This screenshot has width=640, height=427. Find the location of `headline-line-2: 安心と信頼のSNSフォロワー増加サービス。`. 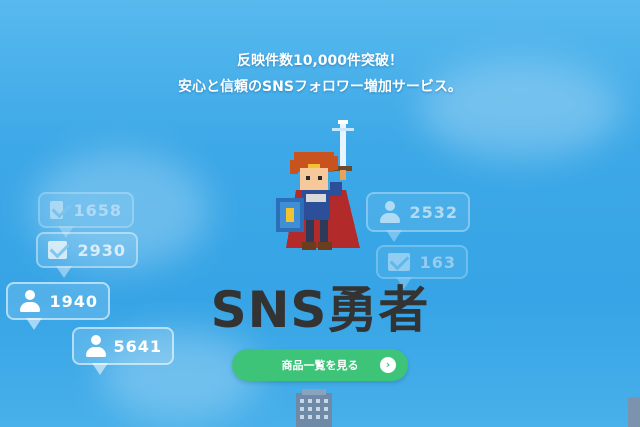

headline-line-2: 安心と信頼のSNSフォロワー増加サービス。 is located at coordinates (320, 87).